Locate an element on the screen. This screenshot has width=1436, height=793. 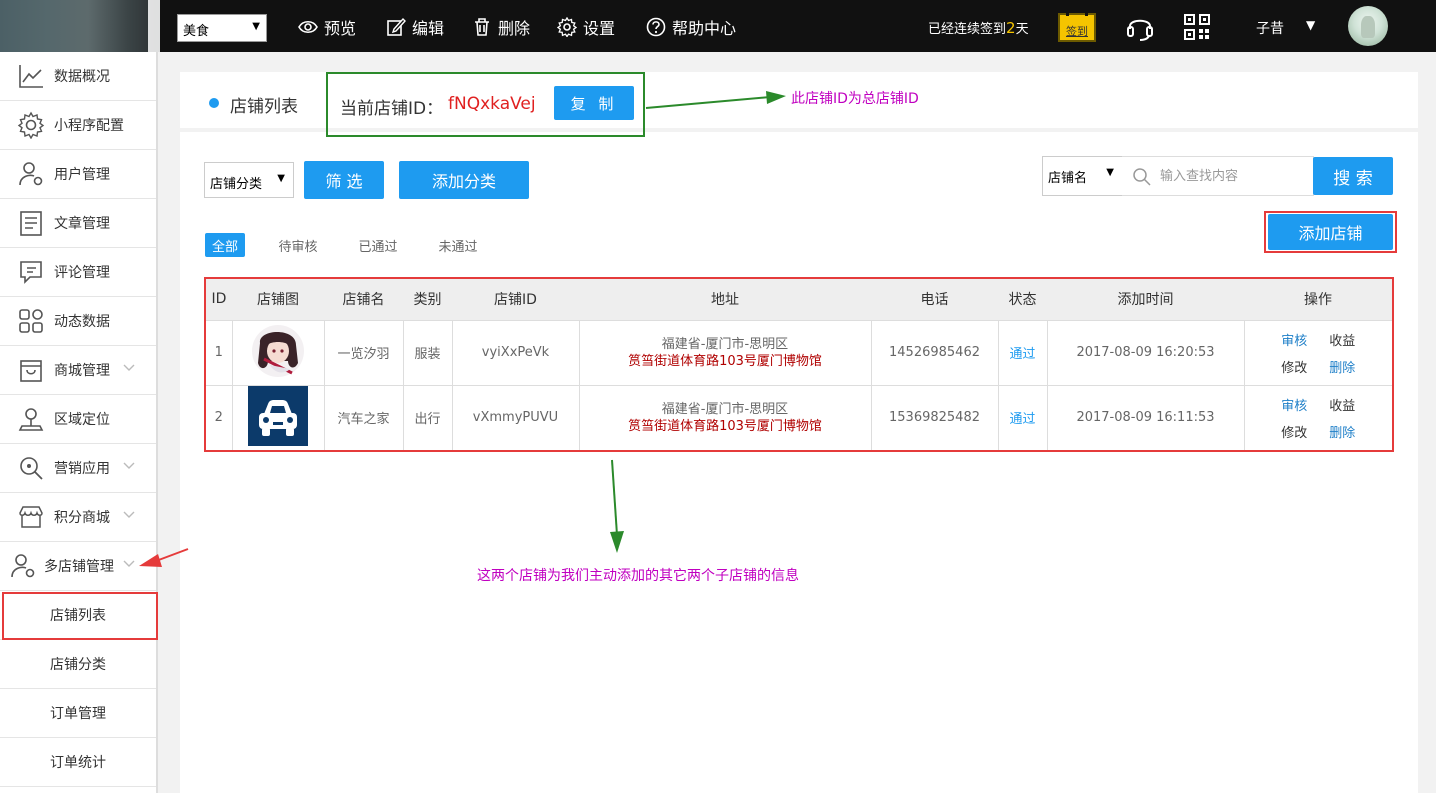
top-bar: 美食 ▼ 预览 编辑 删除 设置 帮助中心 已经连续签到2天 签到 子昔 ▼ is located at coordinates (718, 26).